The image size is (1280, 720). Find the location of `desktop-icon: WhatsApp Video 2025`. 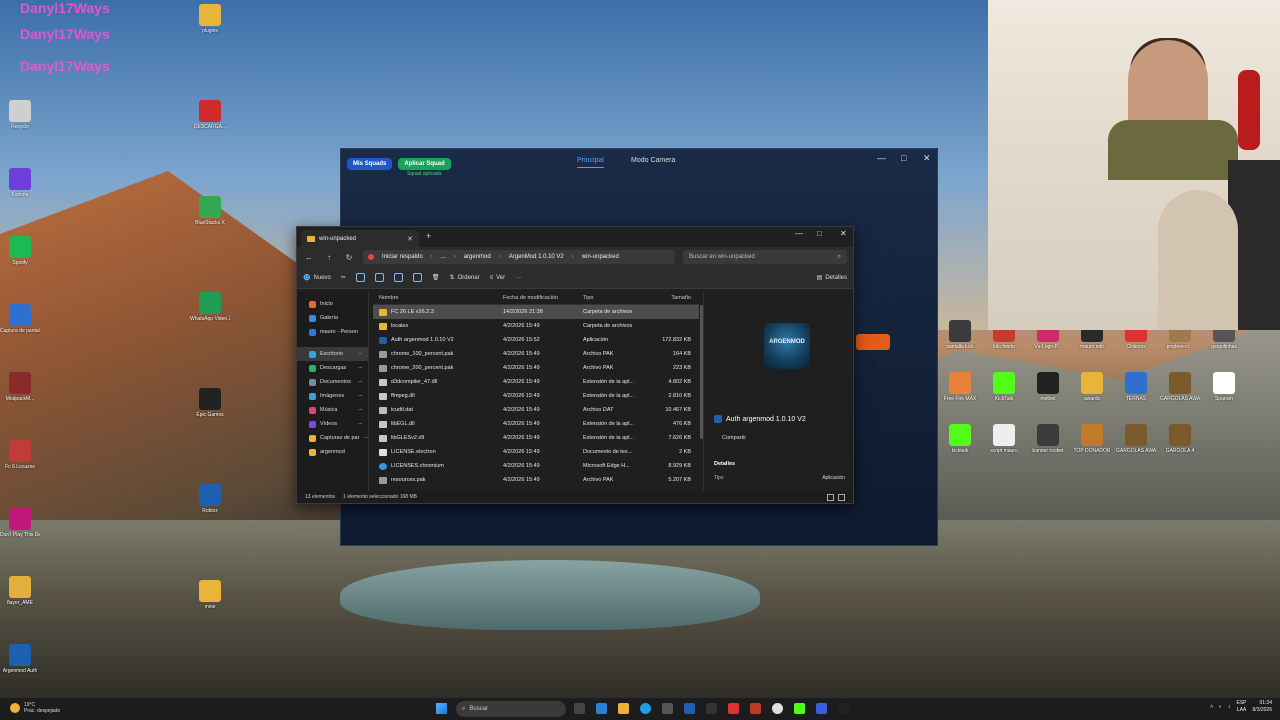

desktop-icon: WhatsApp Video 2025 is located at coordinates (210, 314).